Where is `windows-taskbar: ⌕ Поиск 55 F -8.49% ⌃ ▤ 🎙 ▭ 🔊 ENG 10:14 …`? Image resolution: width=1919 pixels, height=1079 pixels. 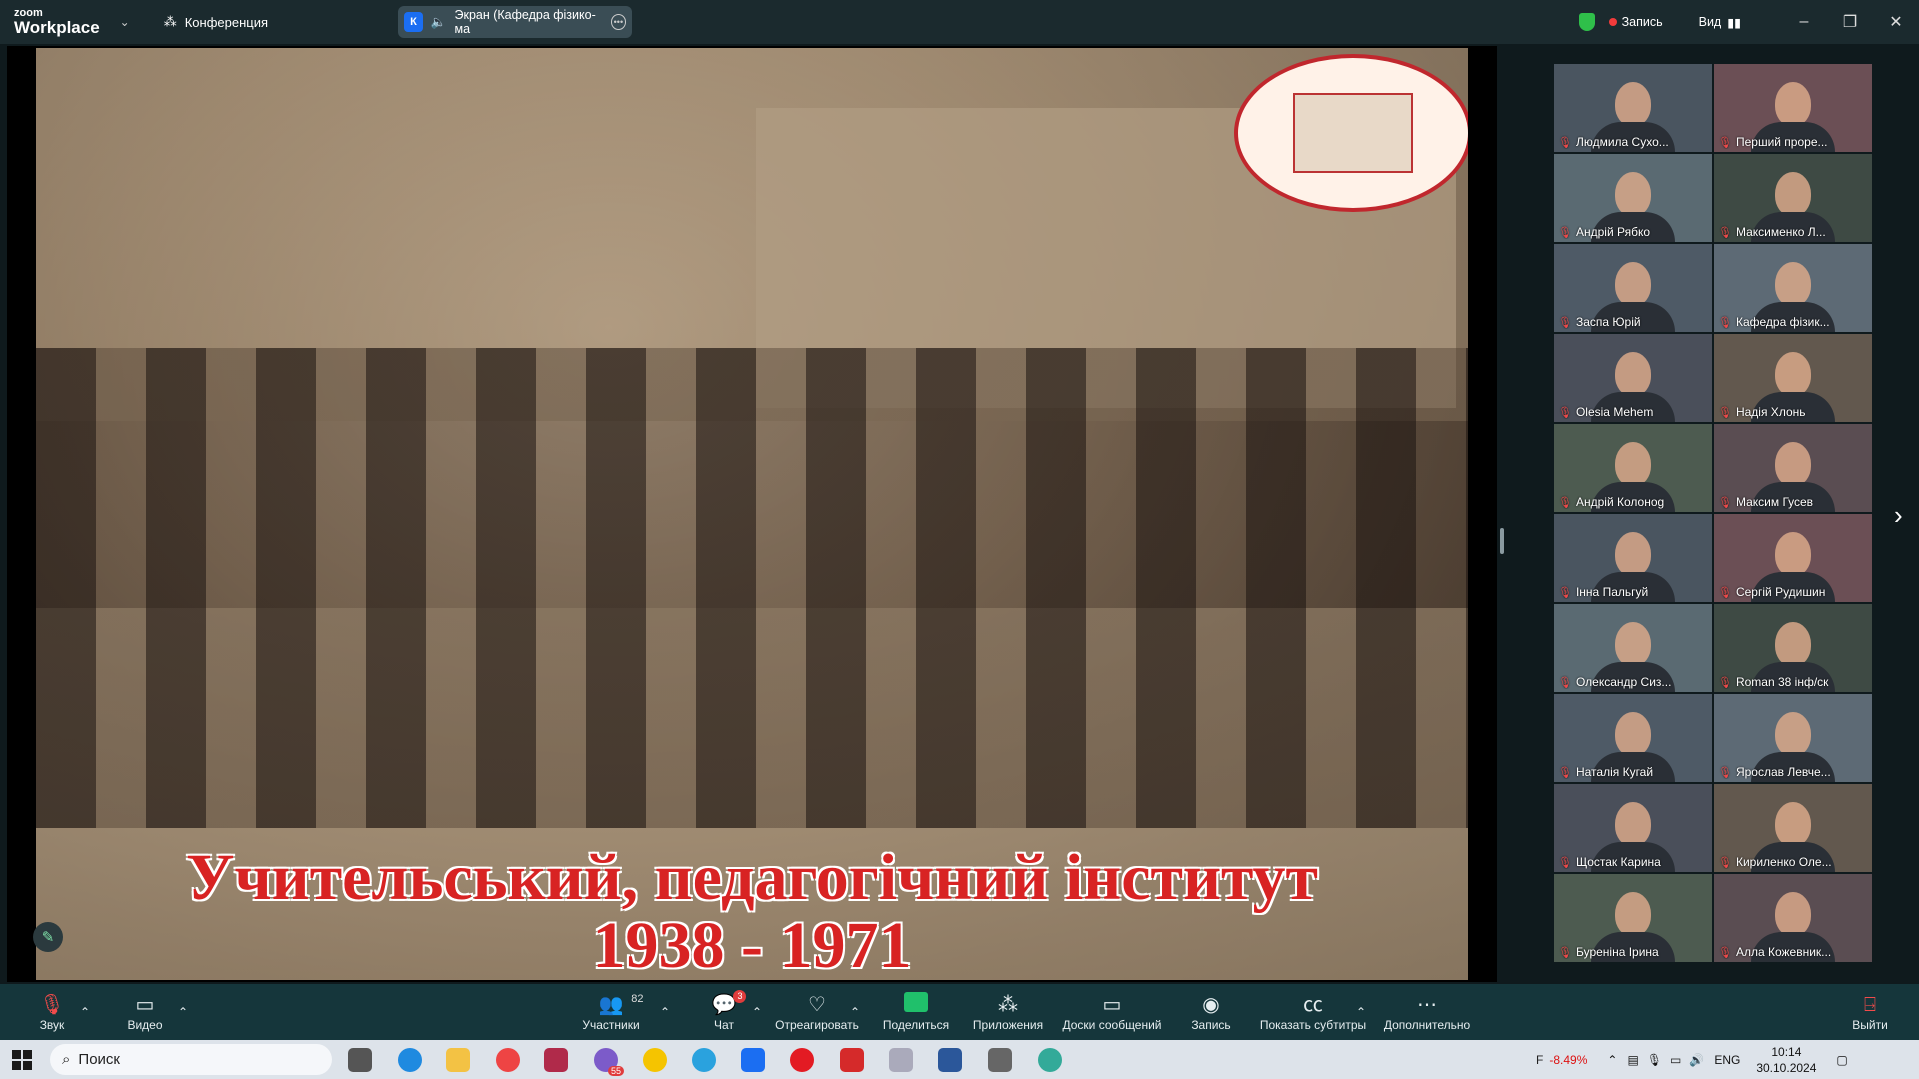
windows-taskbar: ⌕ Поиск 55 F -8.49% ⌃ ▤ 🎙 ▭ 🔊 ENG 10:14 … is located at coordinates (959, 1059).